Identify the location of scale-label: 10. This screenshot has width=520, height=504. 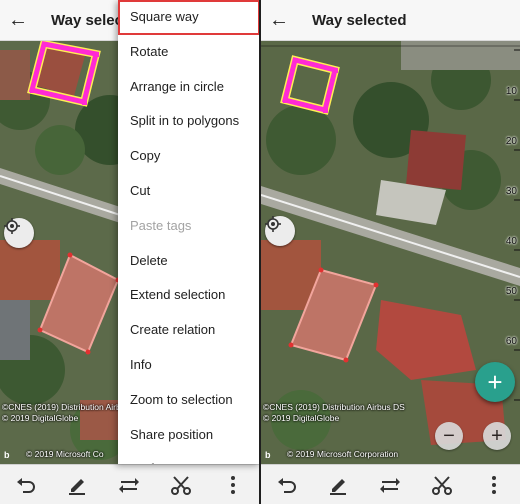
(511, 91).